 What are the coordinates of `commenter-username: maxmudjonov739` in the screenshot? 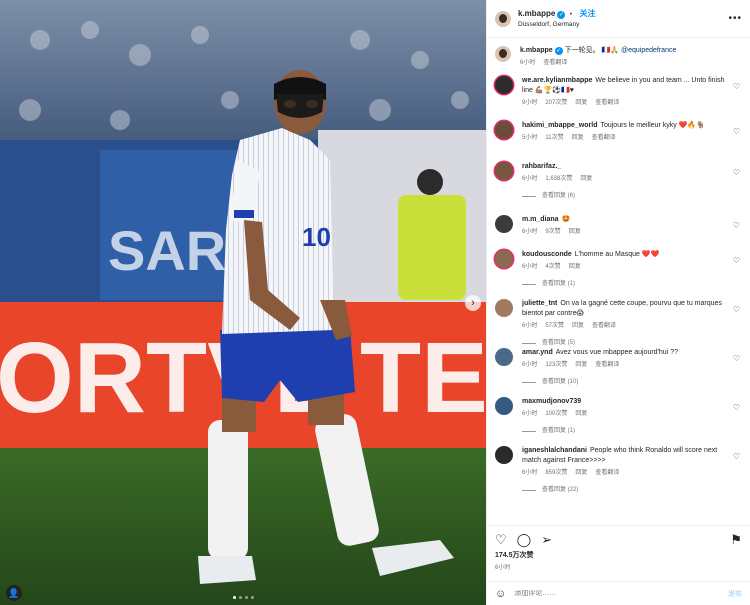 It's located at (551, 401).